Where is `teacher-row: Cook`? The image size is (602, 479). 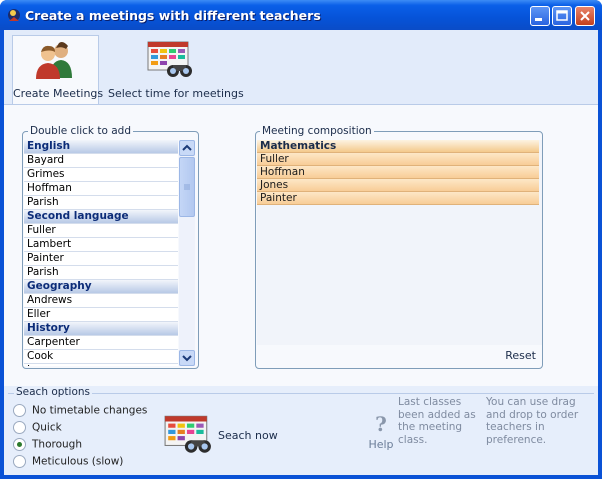 teacher-row: Cook is located at coordinates (101, 357).